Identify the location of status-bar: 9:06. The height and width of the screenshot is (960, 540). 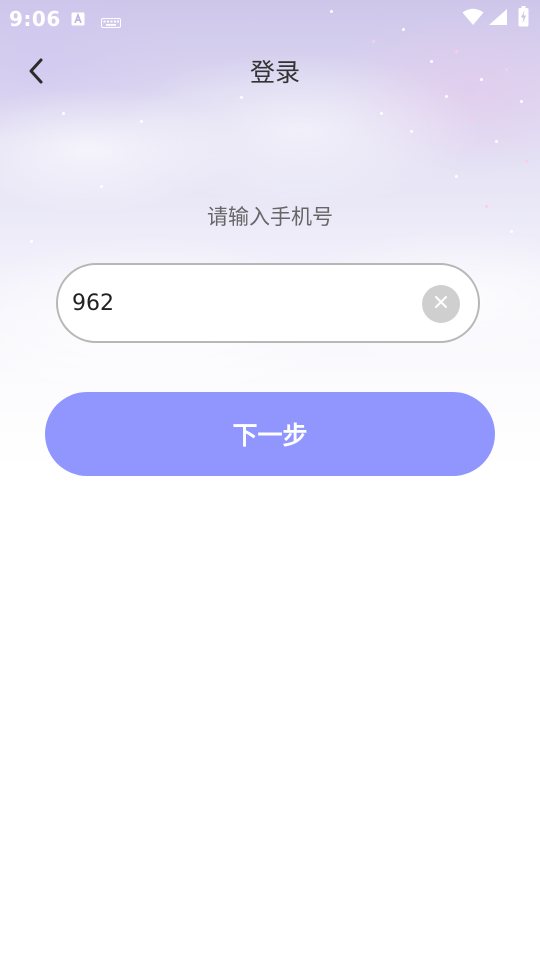
(270, 18).